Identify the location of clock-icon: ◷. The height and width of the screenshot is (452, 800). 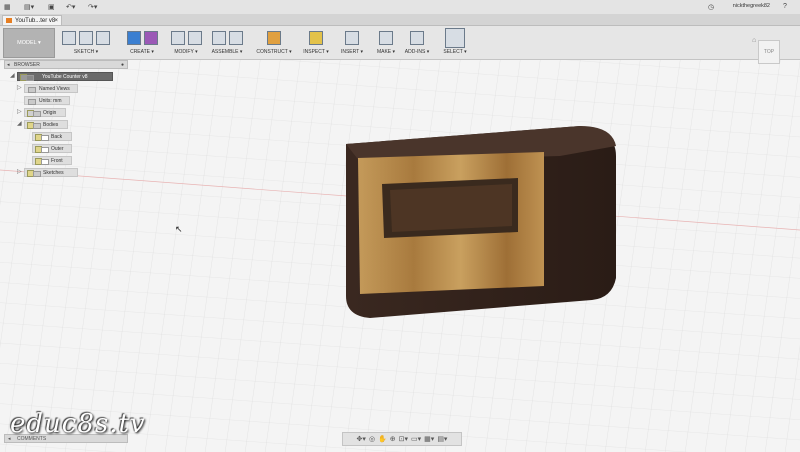
(711, 7).